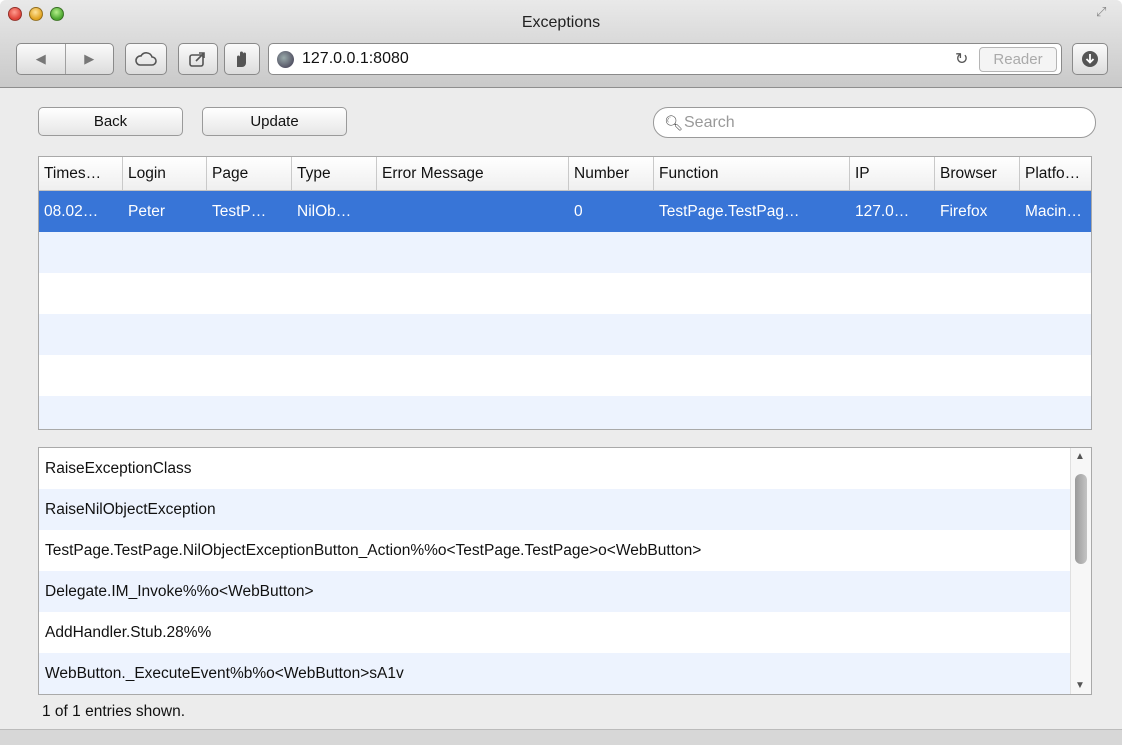 Image resolution: width=1122 pixels, height=745 pixels. What do you see at coordinates (114, 711) in the screenshot?
I see `entries-status: 1 of 1 entries shown.` at bounding box center [114, 711].